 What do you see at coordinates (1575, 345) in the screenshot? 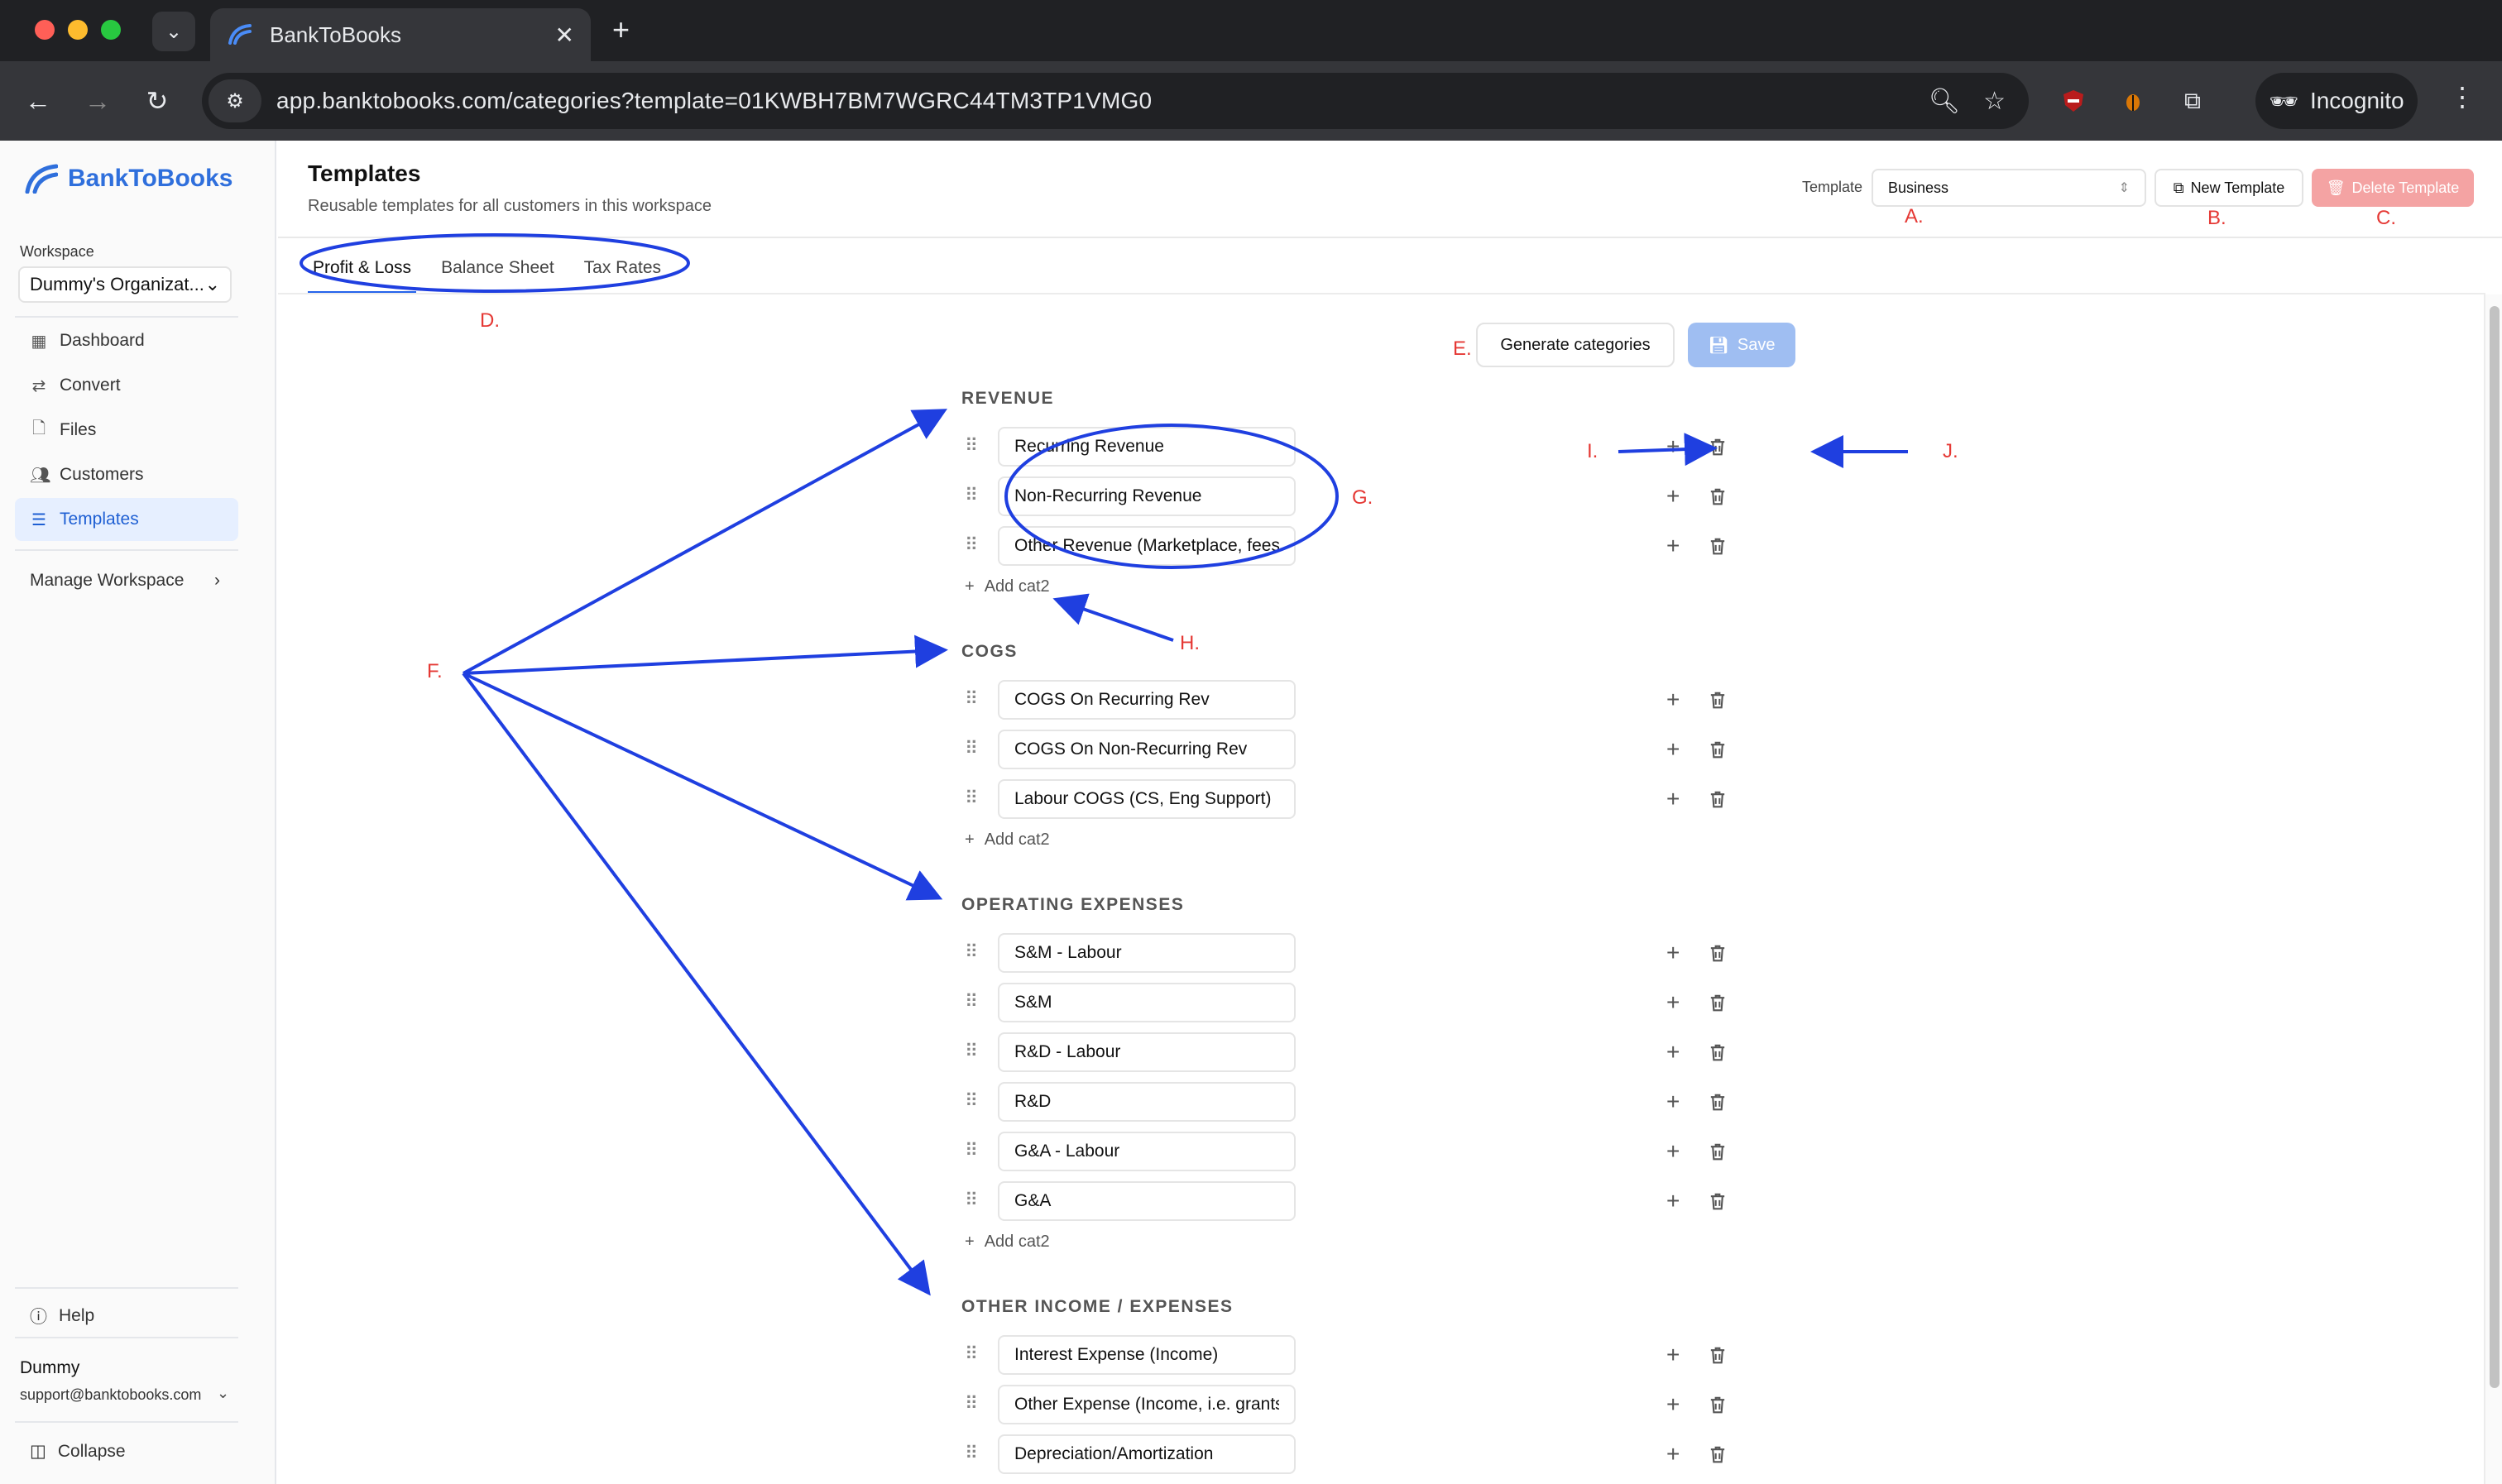
I see `generate-categories-button: Generate categories` at bounding box center [1575, 345].